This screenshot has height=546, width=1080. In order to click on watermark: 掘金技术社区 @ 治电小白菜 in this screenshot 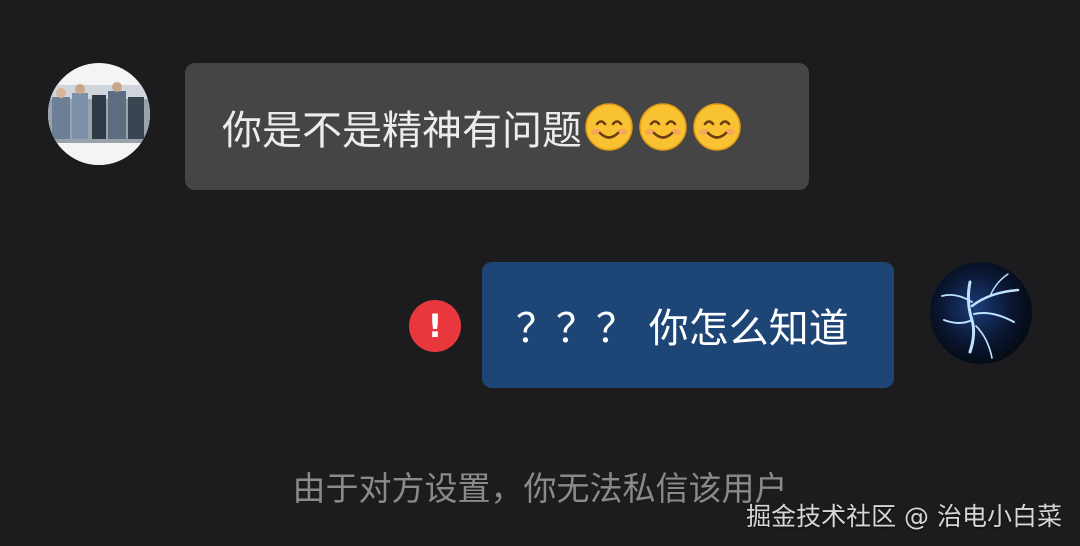, I will do `click(904, 516)`.